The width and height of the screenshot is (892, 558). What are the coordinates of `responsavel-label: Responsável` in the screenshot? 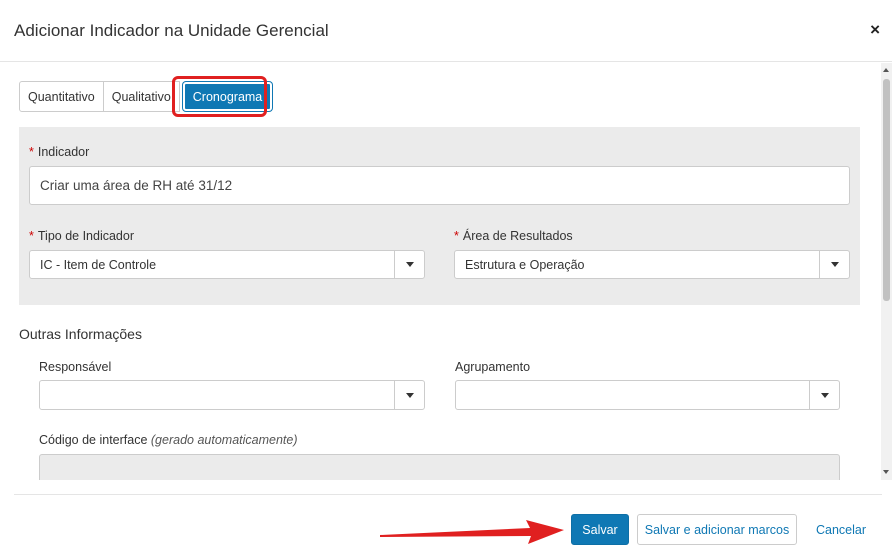 It's located at (75, 367).